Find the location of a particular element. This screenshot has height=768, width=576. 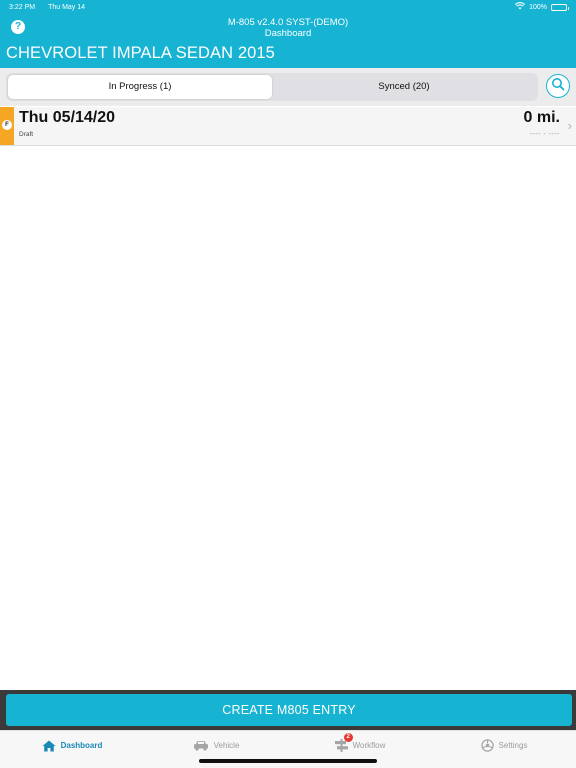

segment-bar: In Progress (1) Synced (20) is located at coordinates (288, 87).